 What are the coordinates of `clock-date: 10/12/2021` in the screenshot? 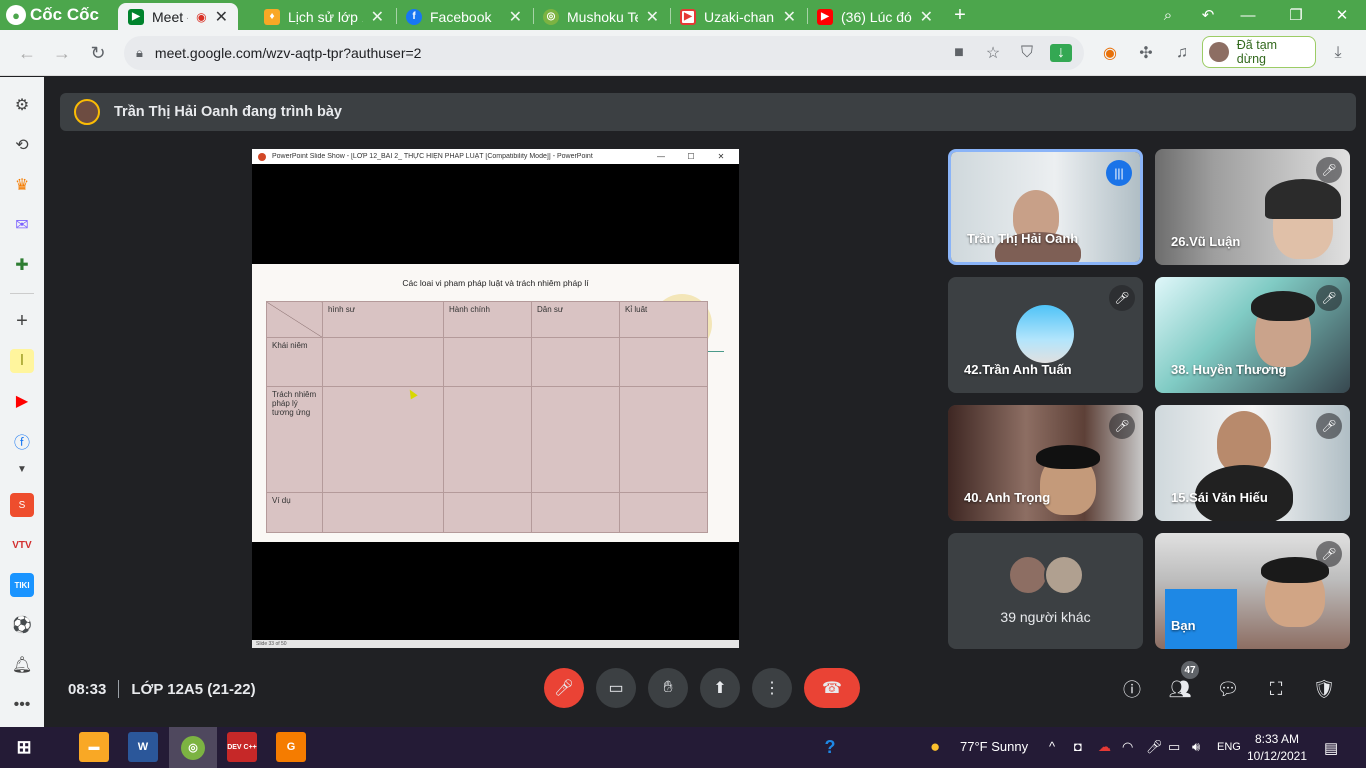 It's located at (1277, 756).